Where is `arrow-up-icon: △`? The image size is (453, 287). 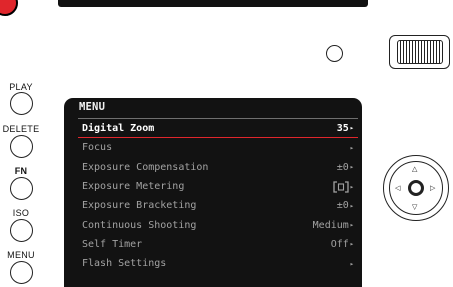 arrow-up-icon: △ is located at coordinates (414, 169).